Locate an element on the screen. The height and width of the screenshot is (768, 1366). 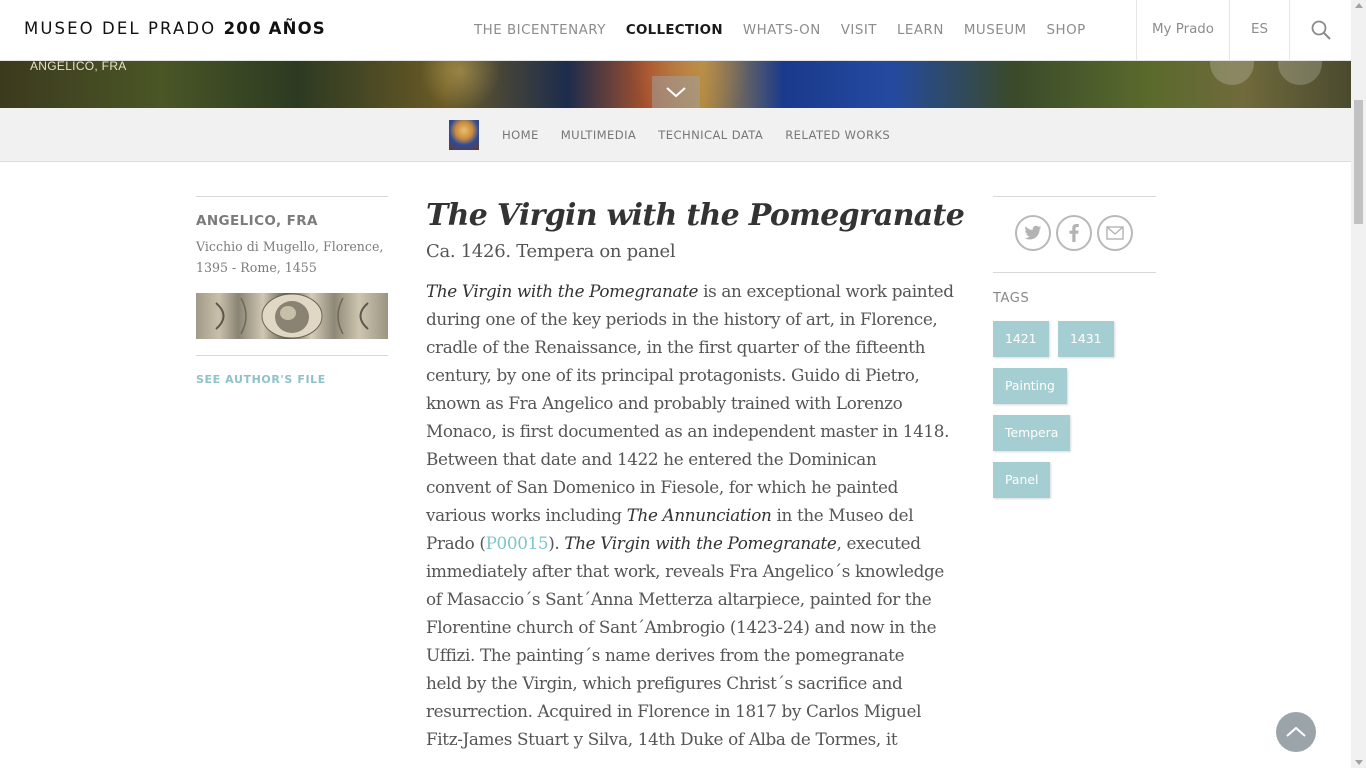
page-scrollbar is located at coordinates (1358, 384).